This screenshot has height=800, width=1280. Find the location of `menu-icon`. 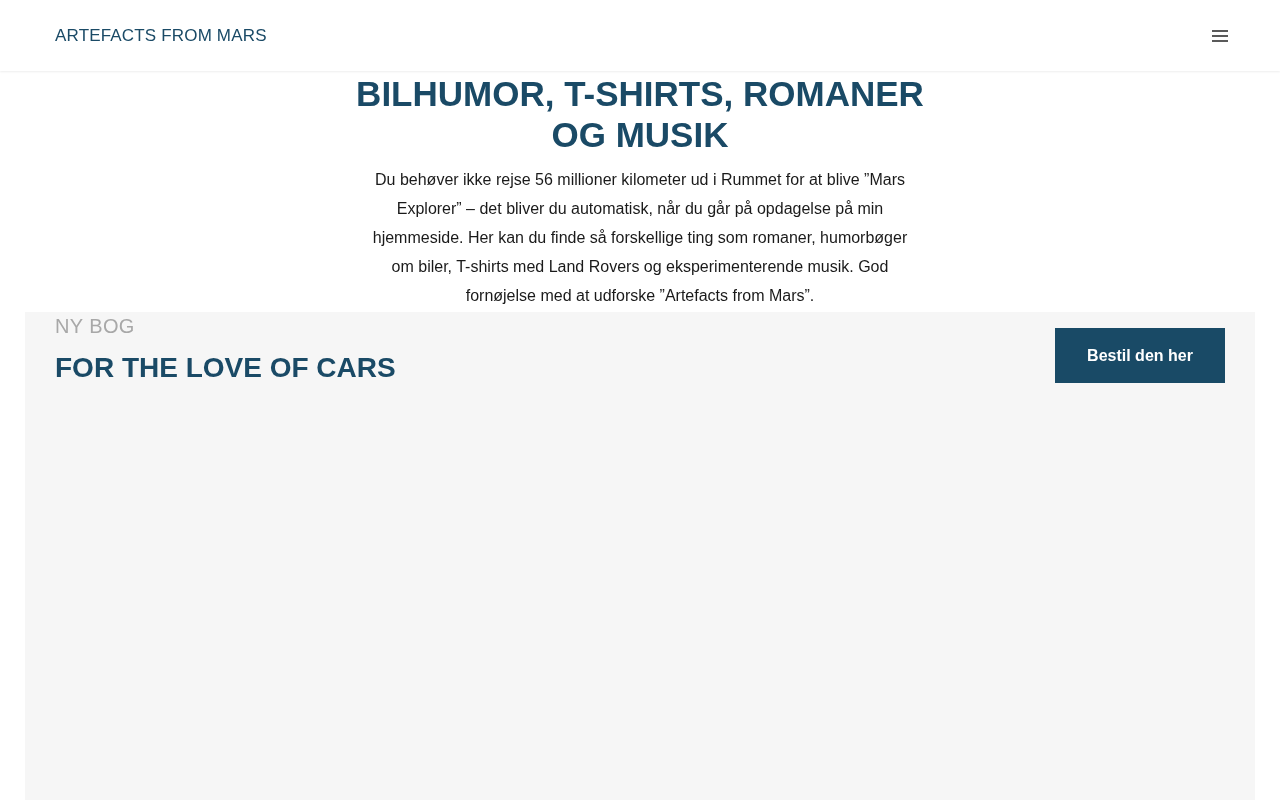

menu-icon is located at coordinates (1220, 35).